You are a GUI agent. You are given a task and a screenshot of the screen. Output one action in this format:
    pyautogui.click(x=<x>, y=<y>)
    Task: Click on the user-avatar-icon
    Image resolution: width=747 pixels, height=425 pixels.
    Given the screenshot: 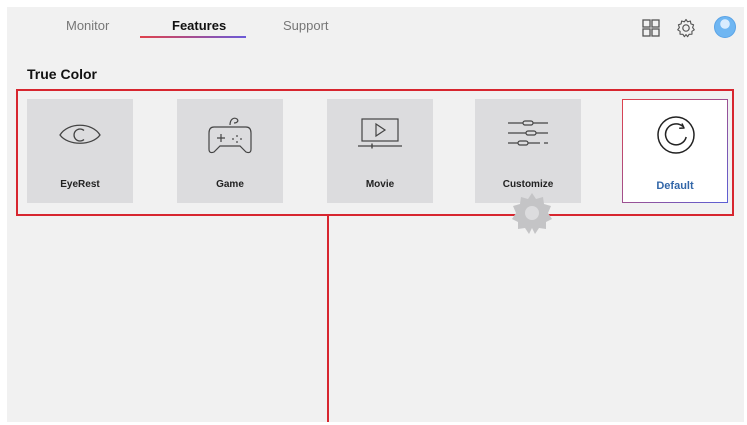 What is the action you would take?
    pyautogui.click(x=725, y=27)
    